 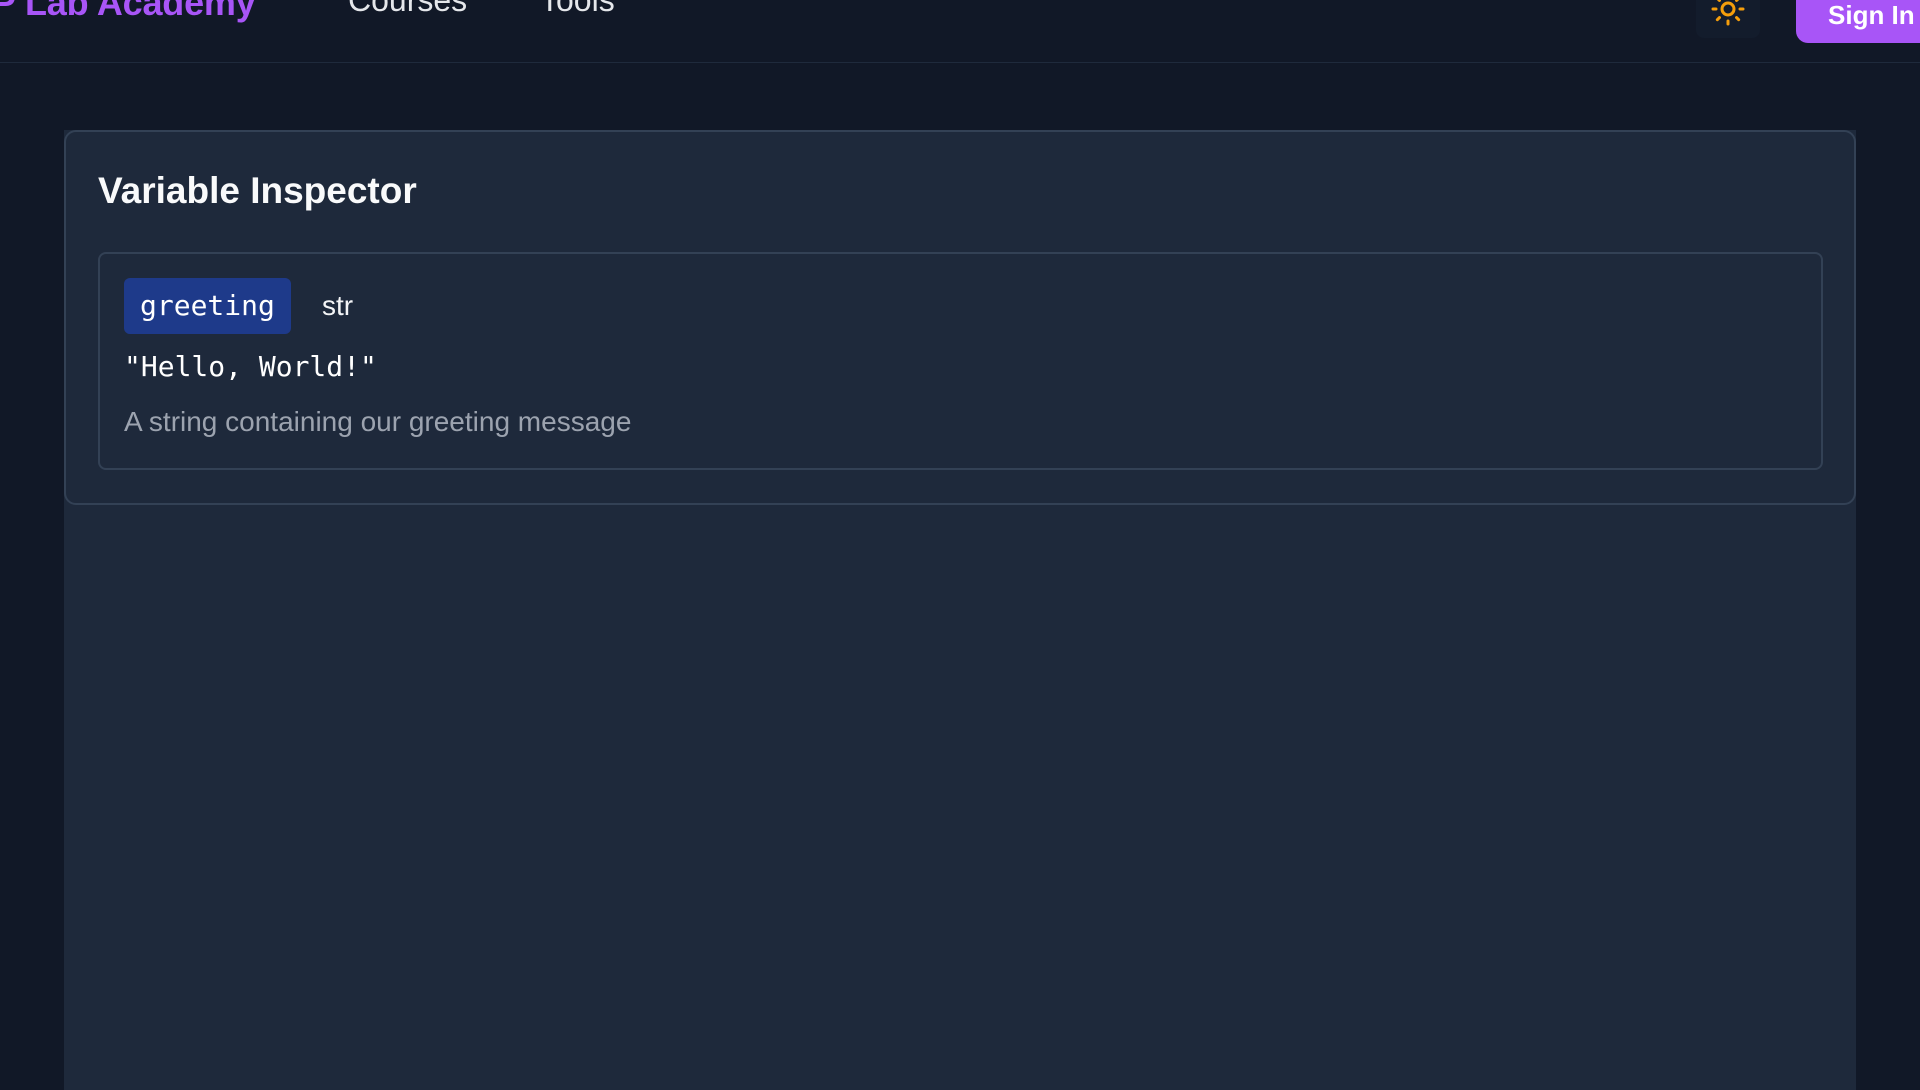 I want to click on variable-description: A string containing our greeting message, so click(x=378, y=421).